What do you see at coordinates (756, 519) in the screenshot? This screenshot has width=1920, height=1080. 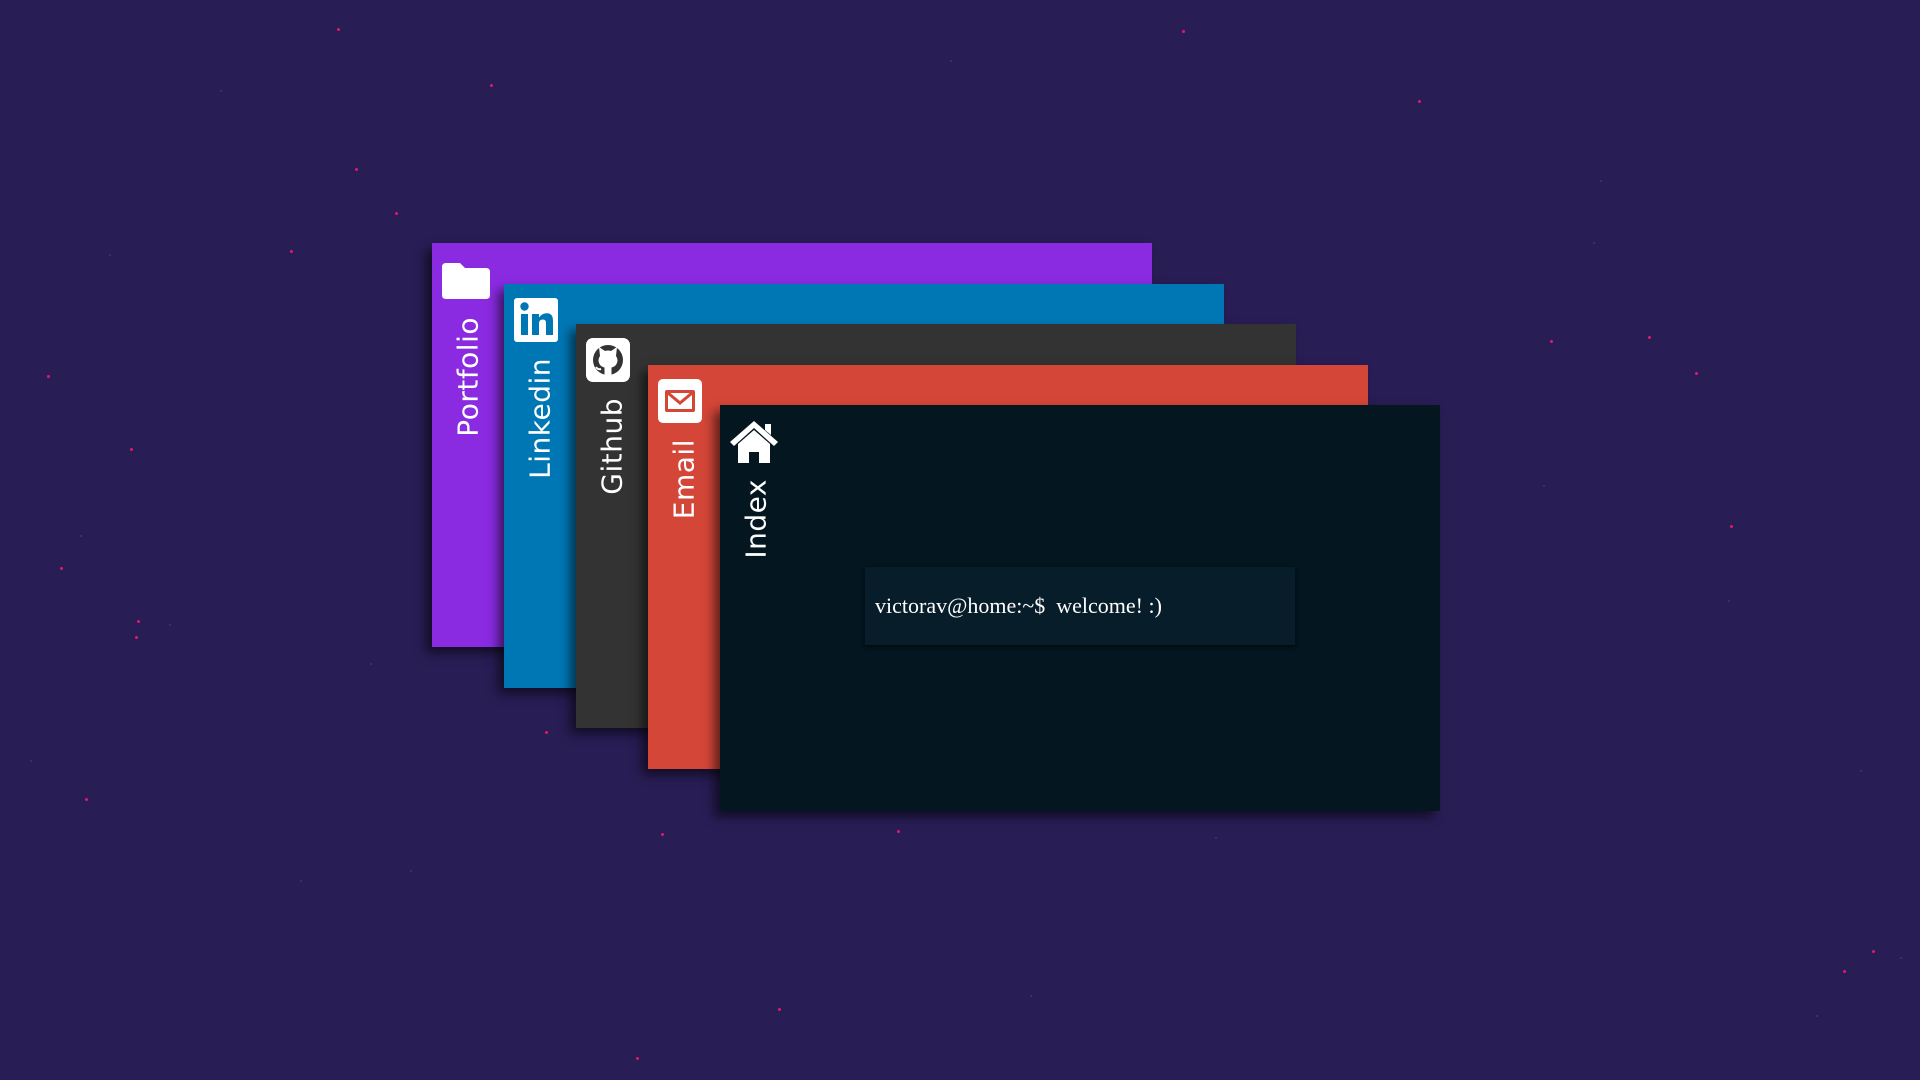 I see `index-label: Index` at bounding box center [756, 519].